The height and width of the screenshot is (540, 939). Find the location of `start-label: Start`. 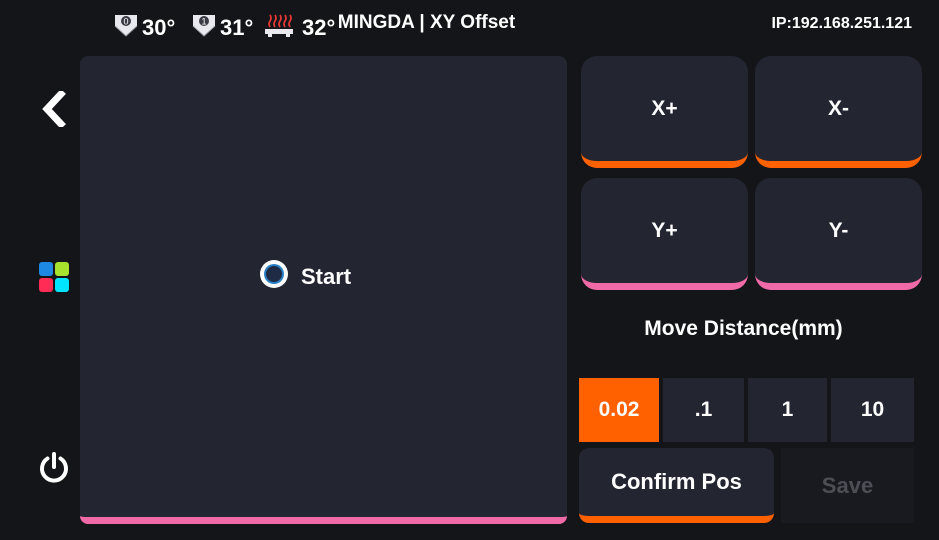

start-label: Start is located at coordinates (326, 276).